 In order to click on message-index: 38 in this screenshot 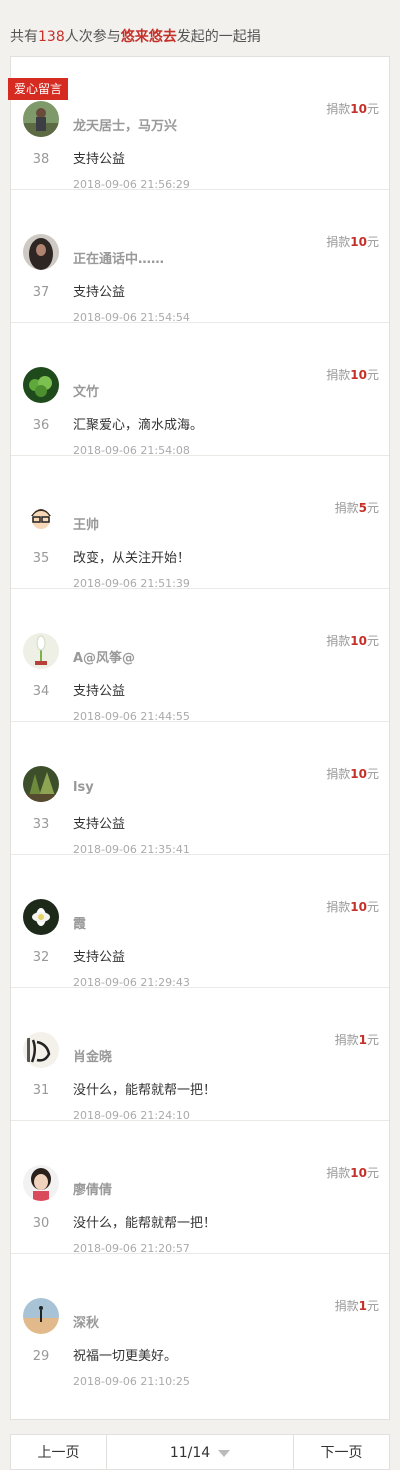, I will do `click(41, 159)`.